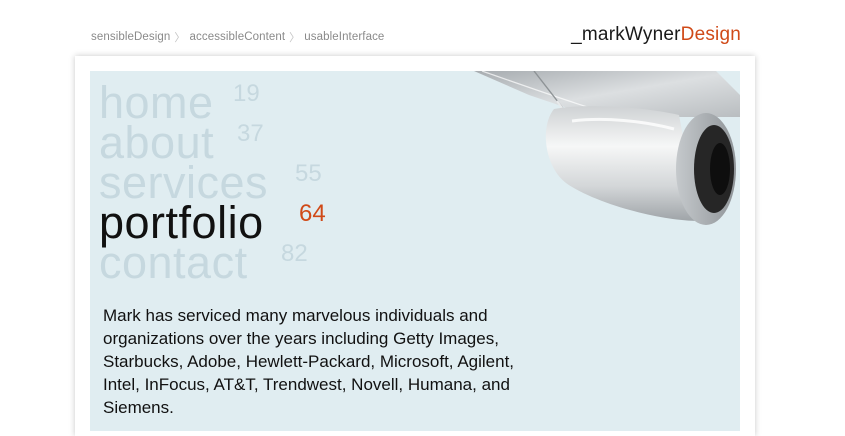 The height and width of the screenshot is (436, 845). What do you see at coordinates (607, 148) in the screenshot?
I see `jet-engine-image` at bounding box center [607, 148].